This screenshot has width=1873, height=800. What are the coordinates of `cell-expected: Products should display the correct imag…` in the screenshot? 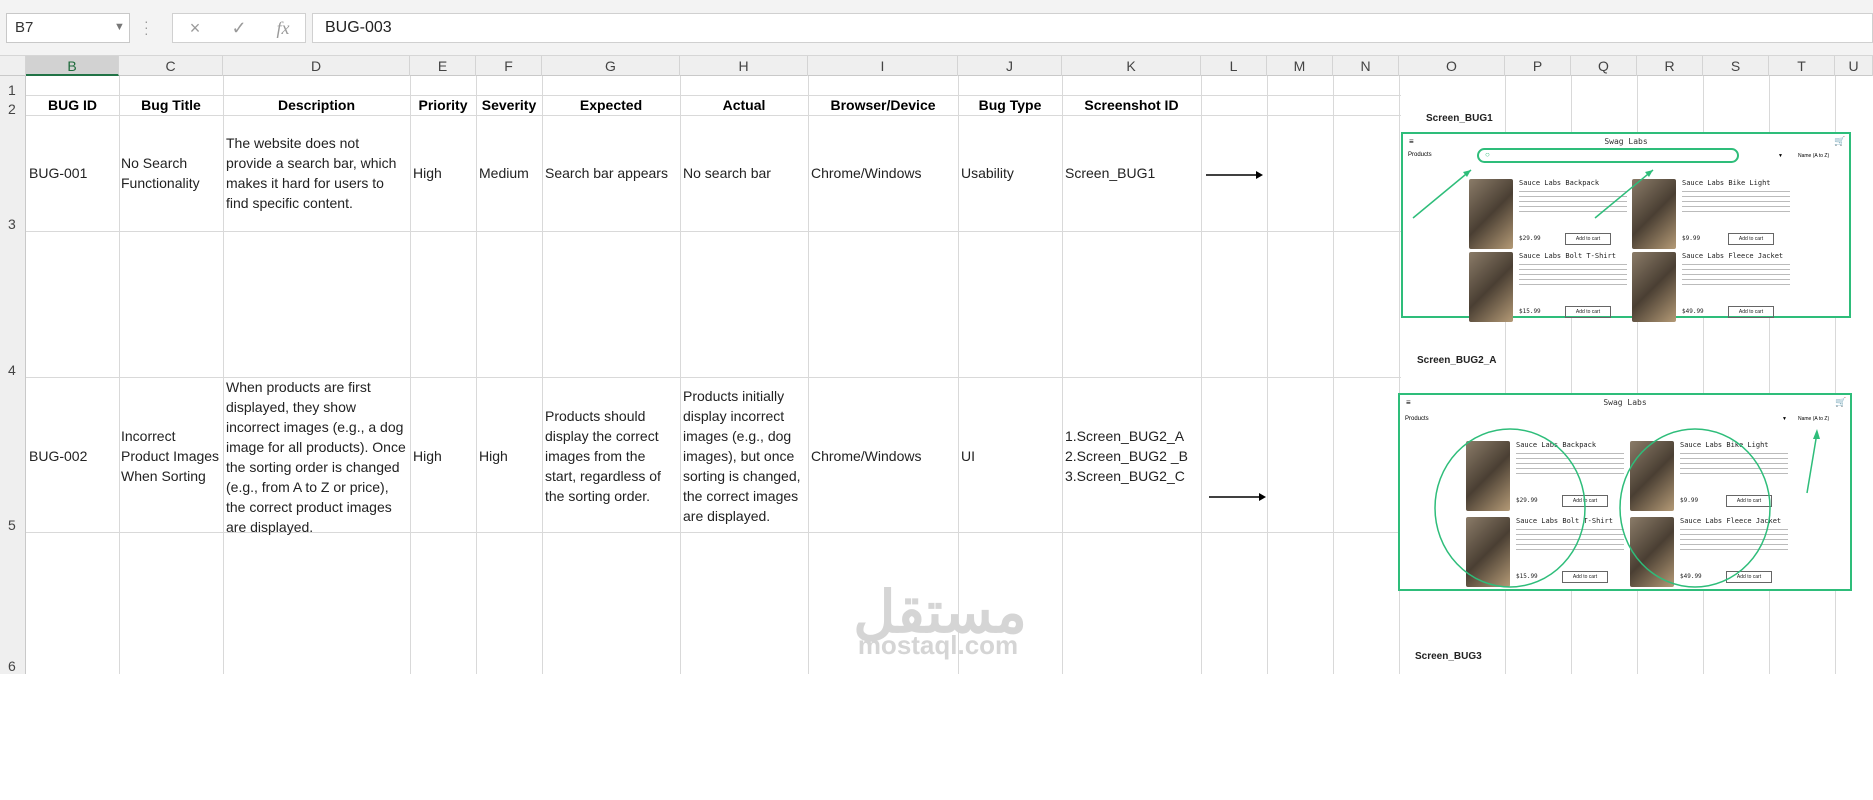 It's located at (603, 456).